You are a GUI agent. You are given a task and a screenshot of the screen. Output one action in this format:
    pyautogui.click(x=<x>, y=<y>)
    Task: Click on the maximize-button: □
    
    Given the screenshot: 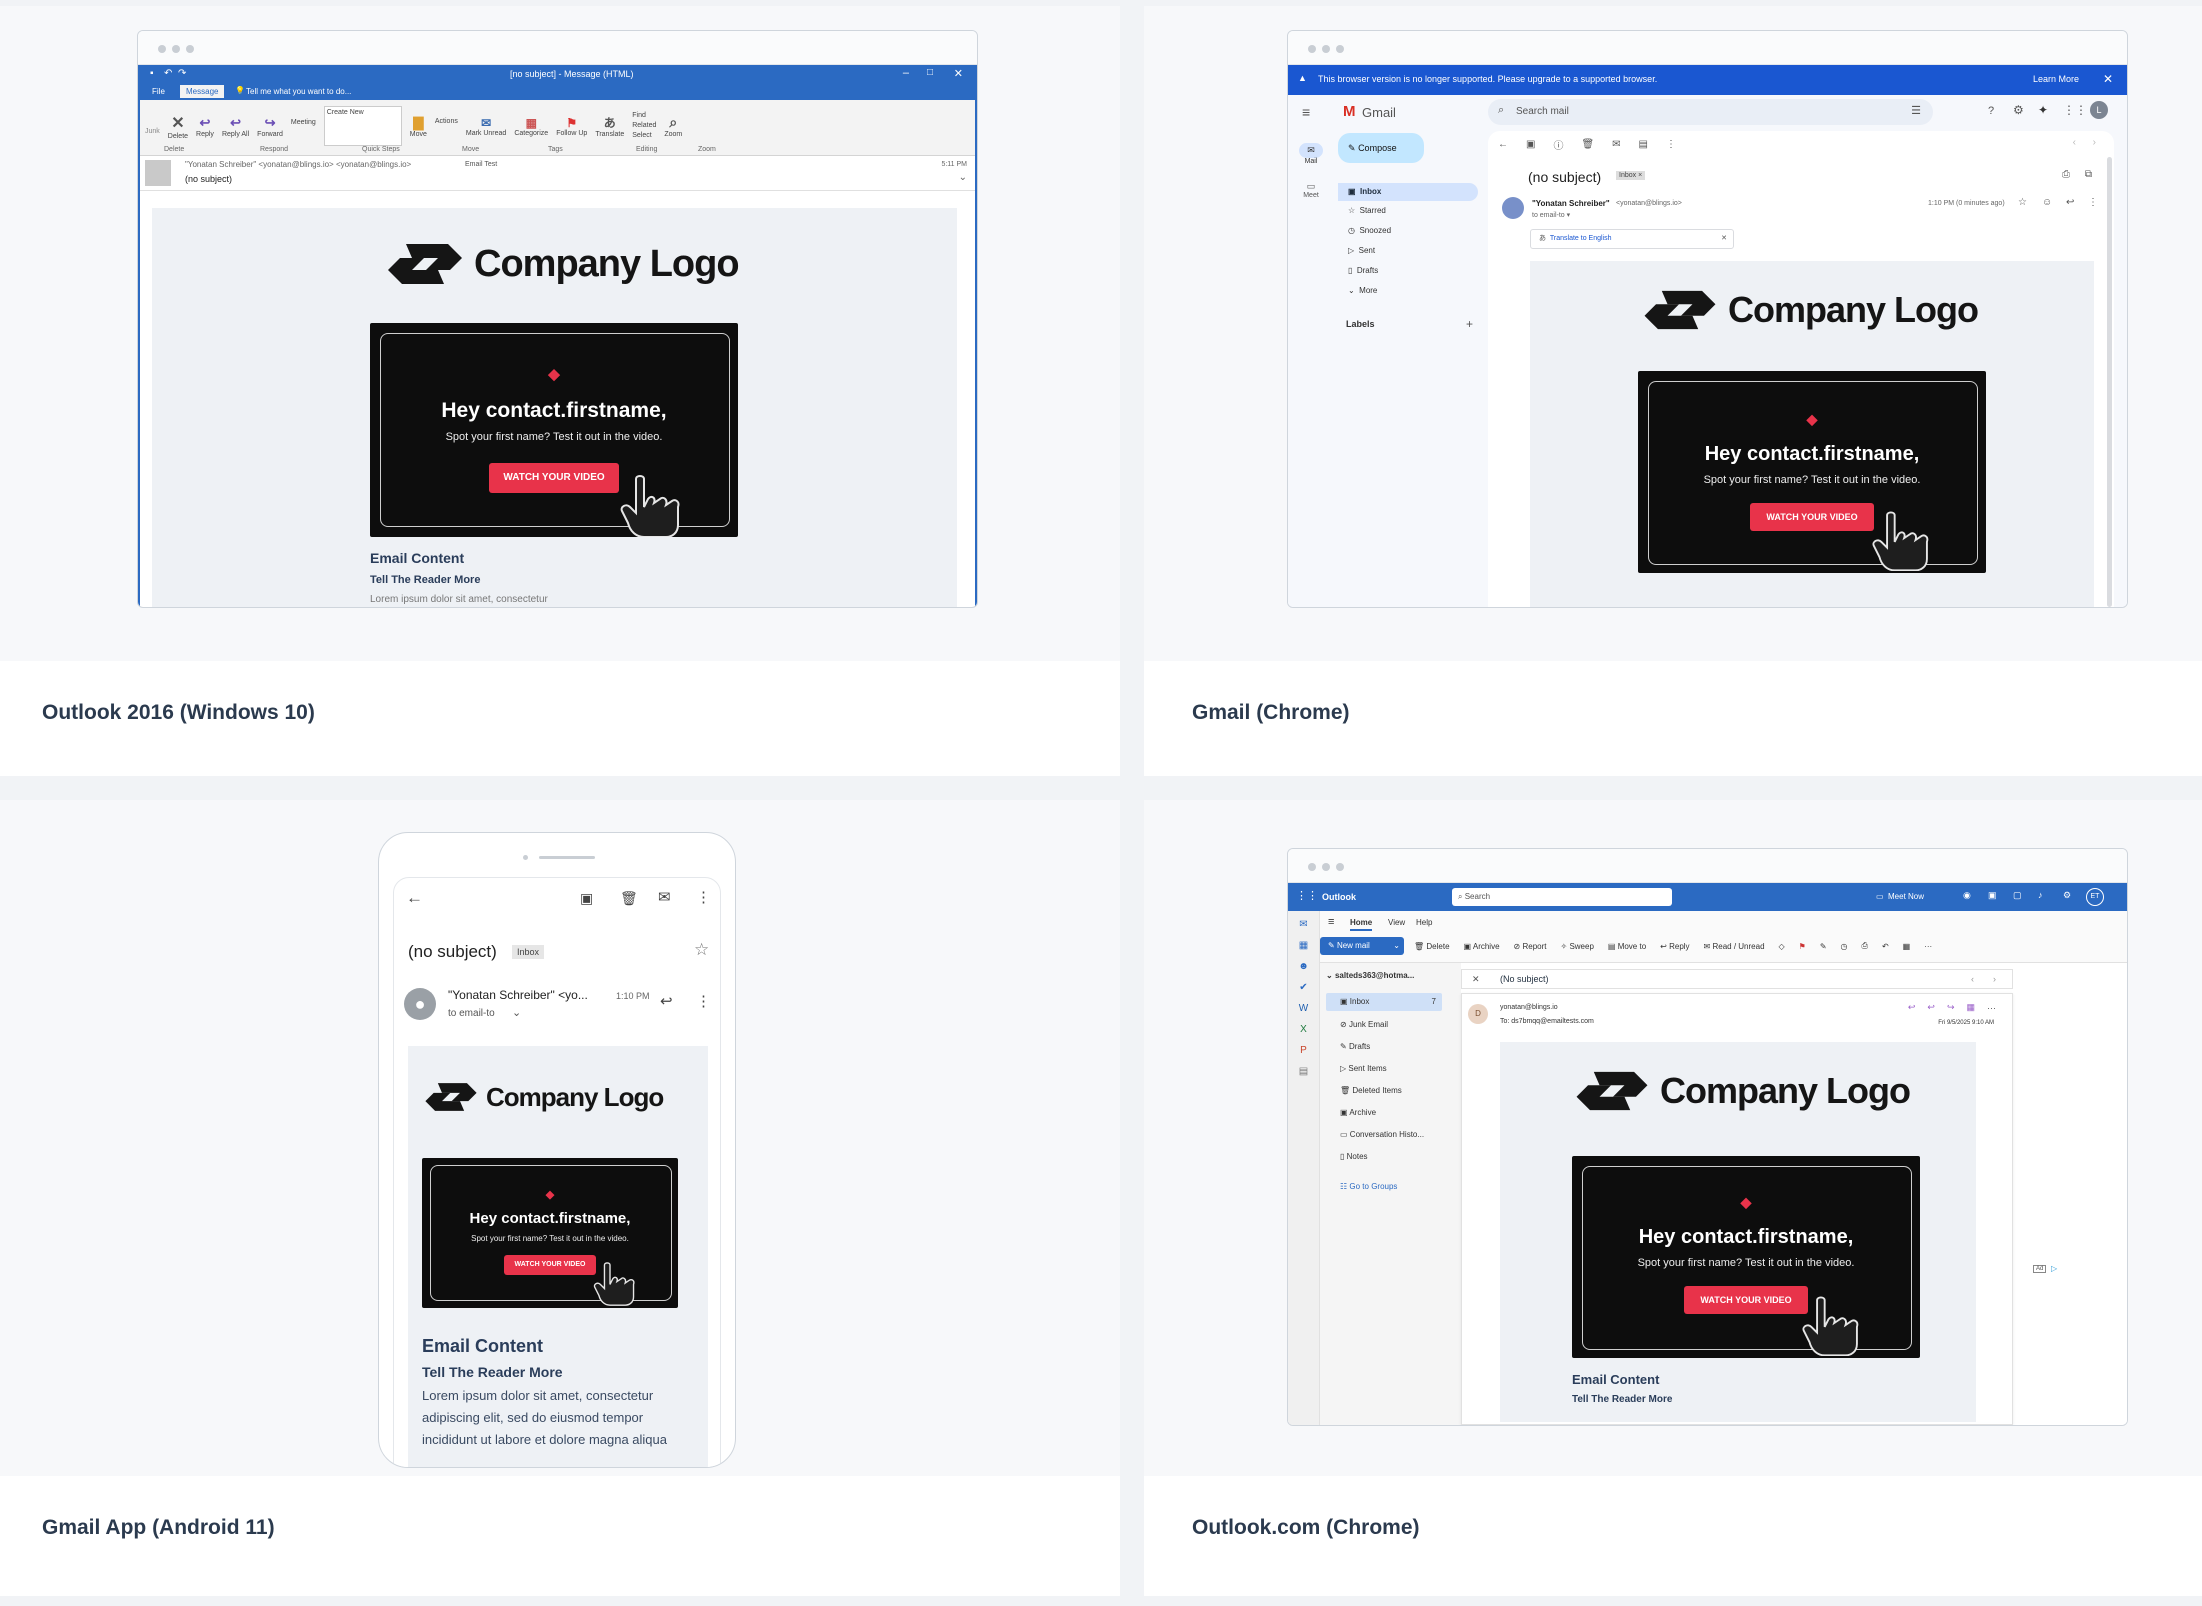 What is the action you would take?
    pyautogui.click(x=930, y=72)
    